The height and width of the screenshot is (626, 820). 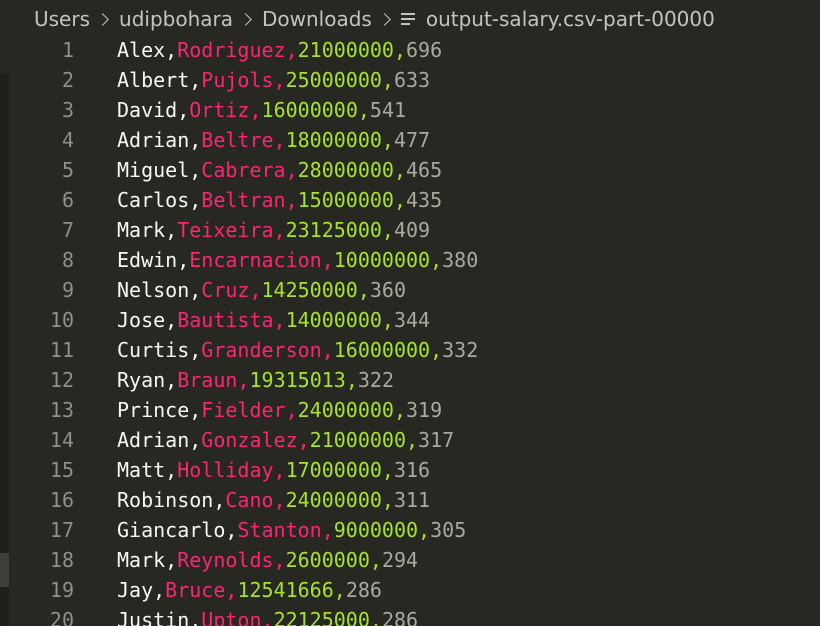 I want to click on code-line: 11 Curtis, Granderson, 16000000, 332, so click(x=410, y=350).